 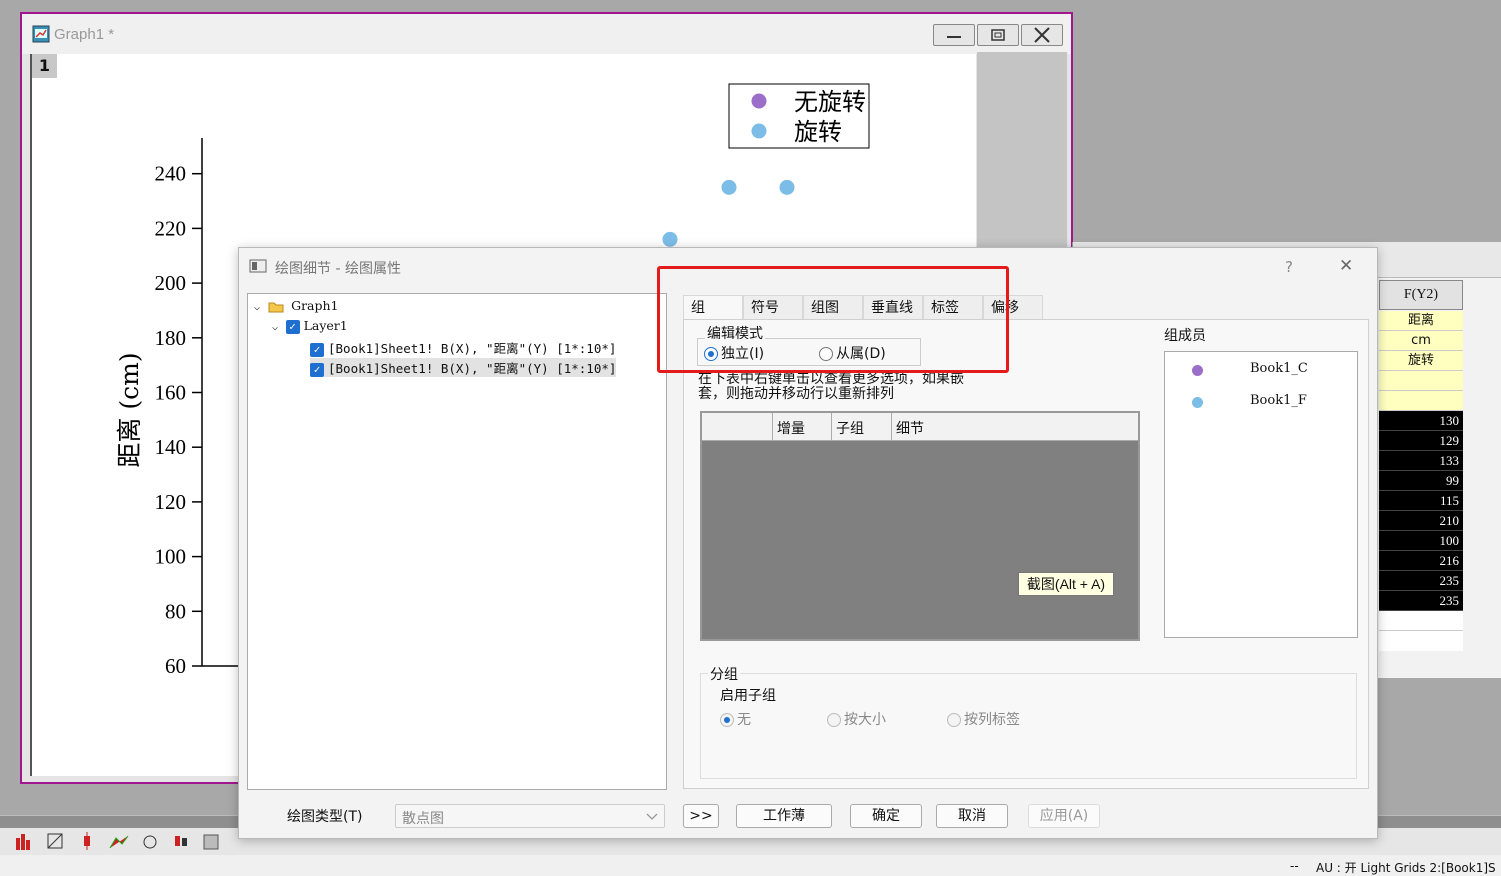 I want to click on tree-plot-1-label: [Book1]Sheet1! B(X), "距离"(Y) [1*:10*], so click(x=472, y=348).